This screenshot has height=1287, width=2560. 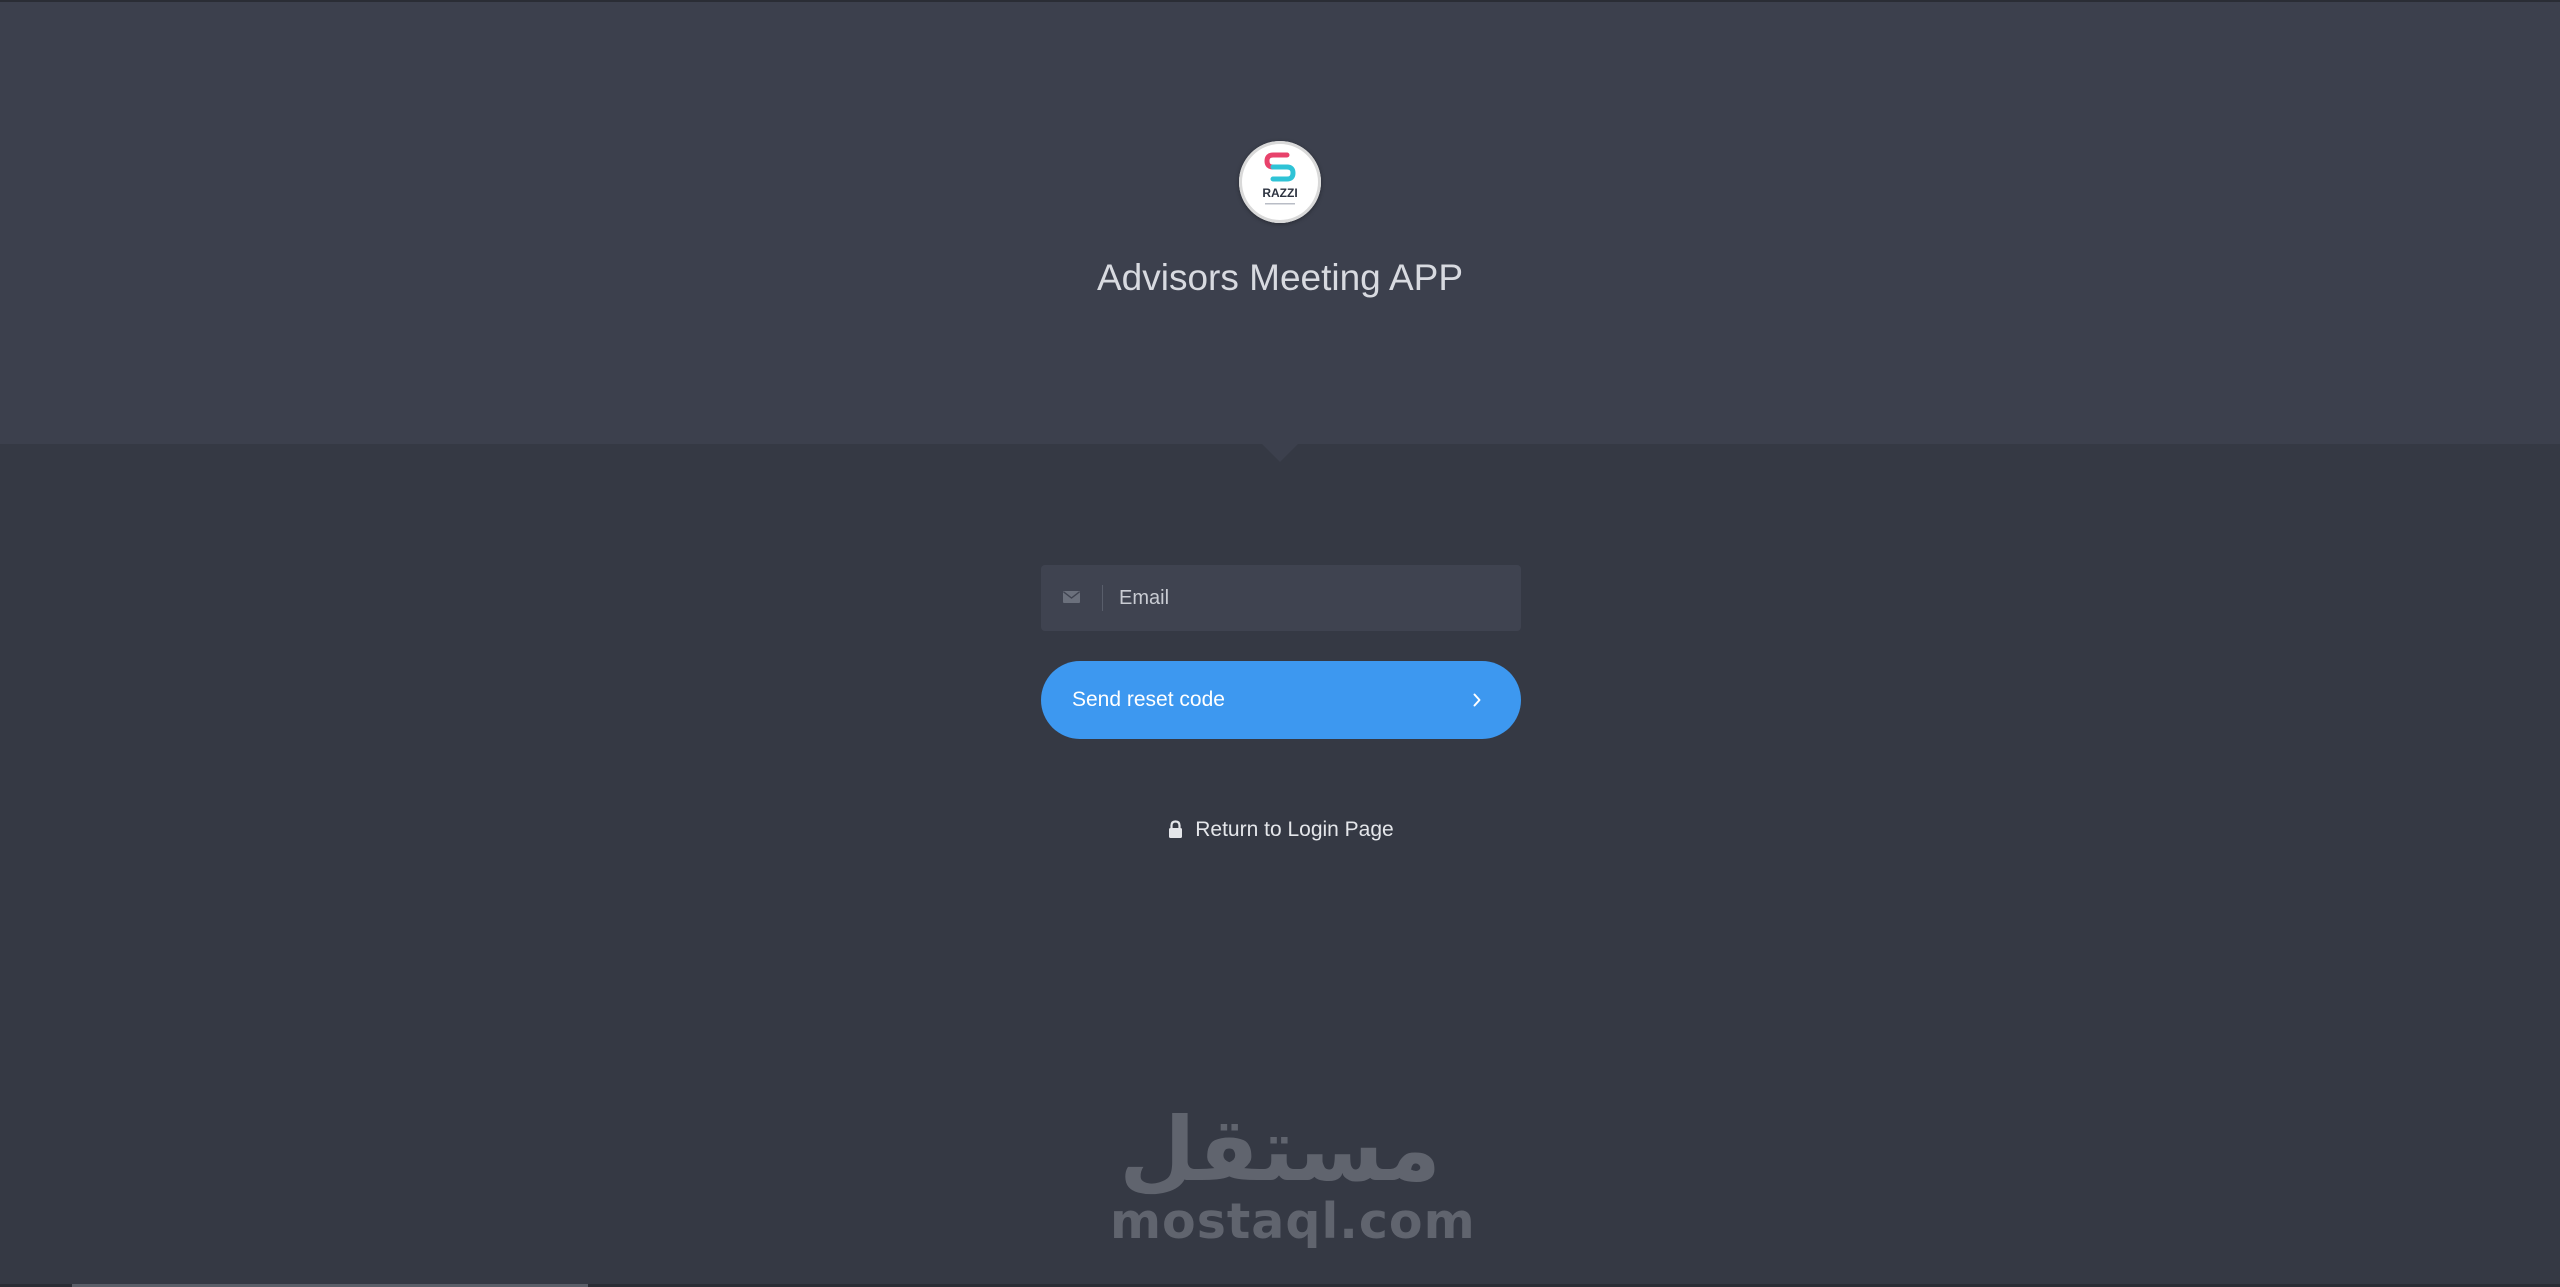 I want to click on mostaql-watermark: مستقل mostaql.com, so click(x=1293, y=1174).